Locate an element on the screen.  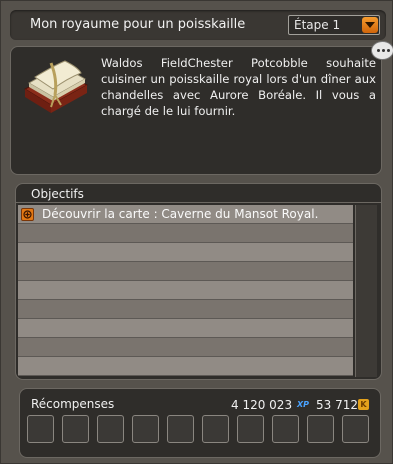
kamas-icon: K is located at coordinates (363, 404).